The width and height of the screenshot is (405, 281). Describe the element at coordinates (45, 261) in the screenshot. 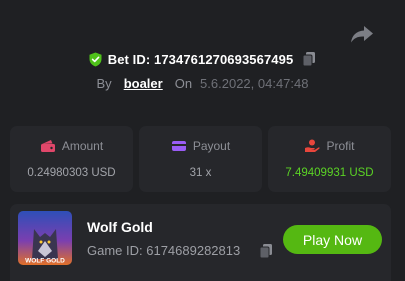

I see `thumbnail-logo-text: WOLF GOLD` at that location.